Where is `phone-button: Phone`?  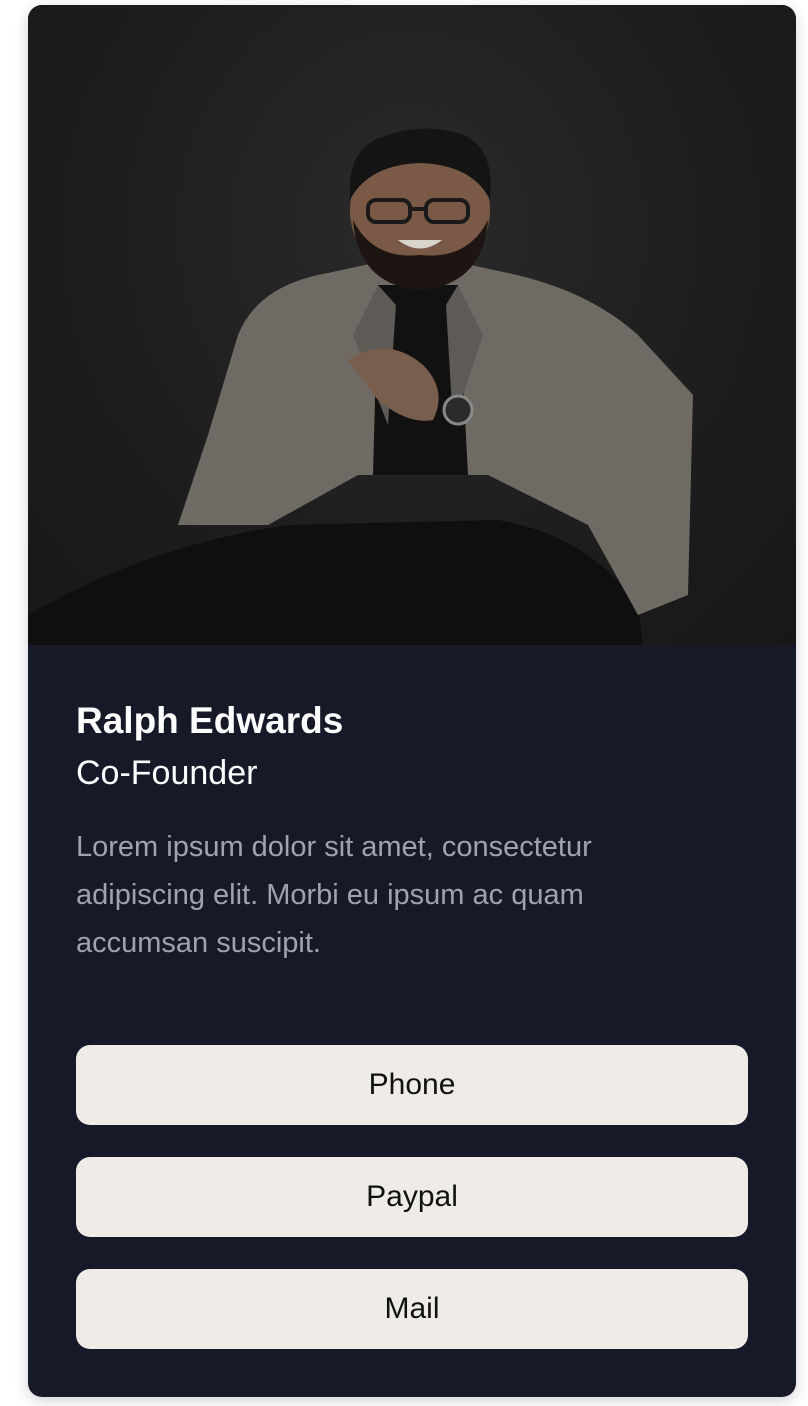
phone-button: Phone is located at coordinates (412, 1085).